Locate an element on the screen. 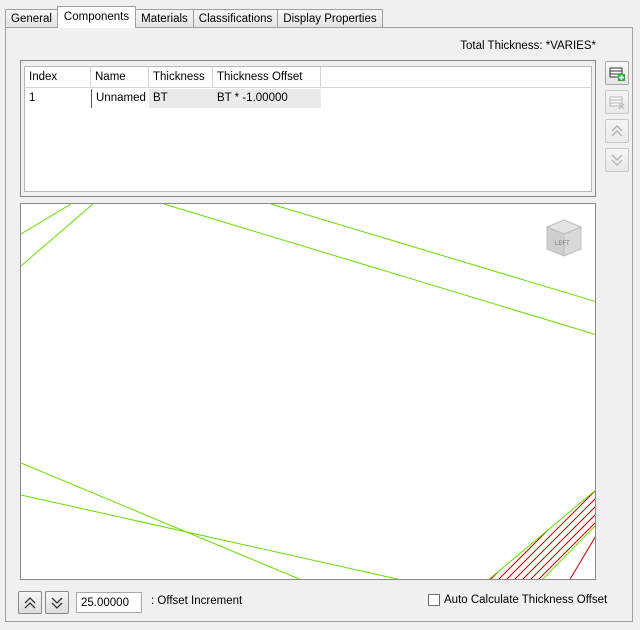 The image size is (640, 630). auto-calc-checkbox-group: Auto Calculate Thickness Offset is located at coordinates (517, 600).